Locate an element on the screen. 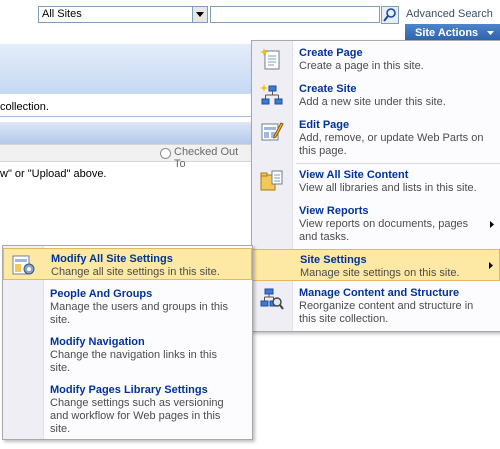 Image resolution: width=500 pixels, height=449 pixels. advanced-search-link: Advanced Search is located at coordinates (449, 14).